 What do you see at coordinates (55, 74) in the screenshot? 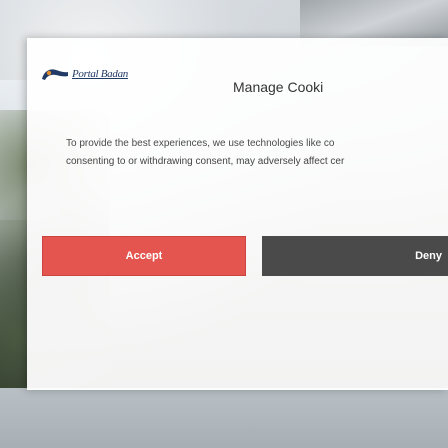
I see `logo-mark-icon` at bounding box center [55, 74].